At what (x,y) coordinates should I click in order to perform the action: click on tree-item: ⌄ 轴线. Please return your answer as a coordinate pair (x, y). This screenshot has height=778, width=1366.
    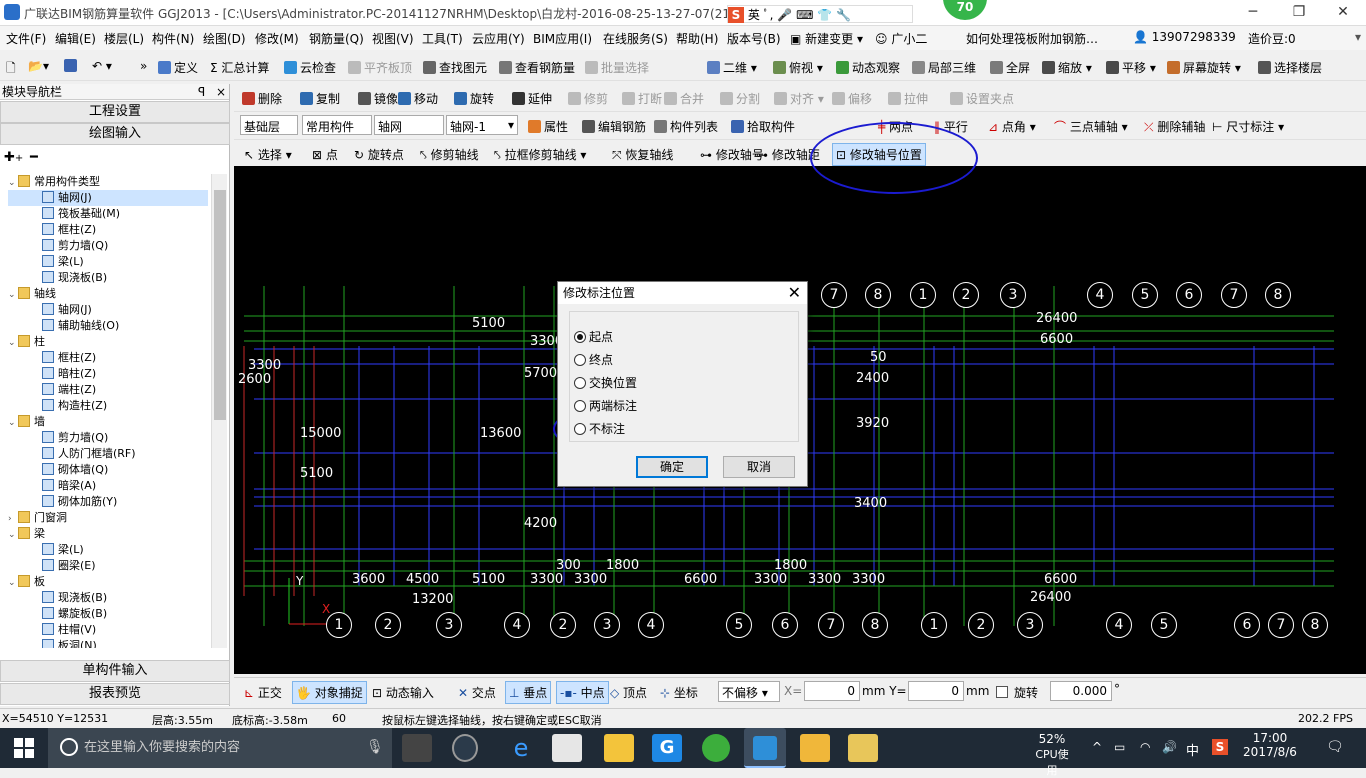
    Looking at the image, I should click on (108, 294).